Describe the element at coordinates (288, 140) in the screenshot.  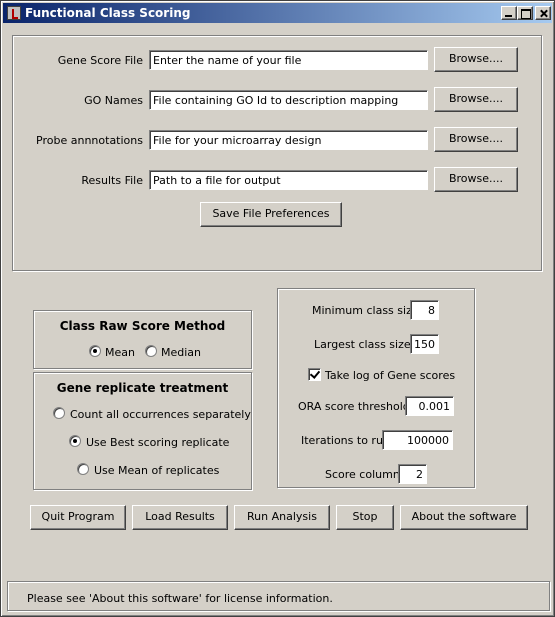
I see `probe-annotations-input: File for your microarray design` at that location.